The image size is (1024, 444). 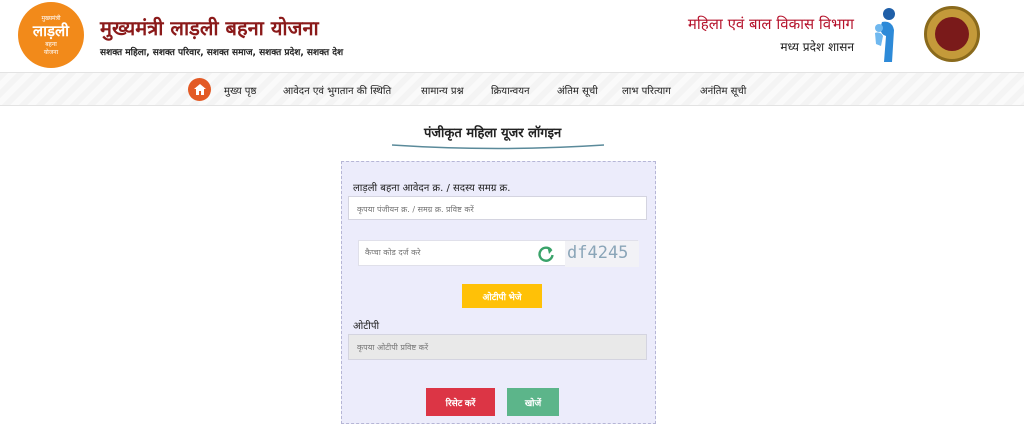 I want to click on captcha-code: df4245, so click(x=602, y=254).